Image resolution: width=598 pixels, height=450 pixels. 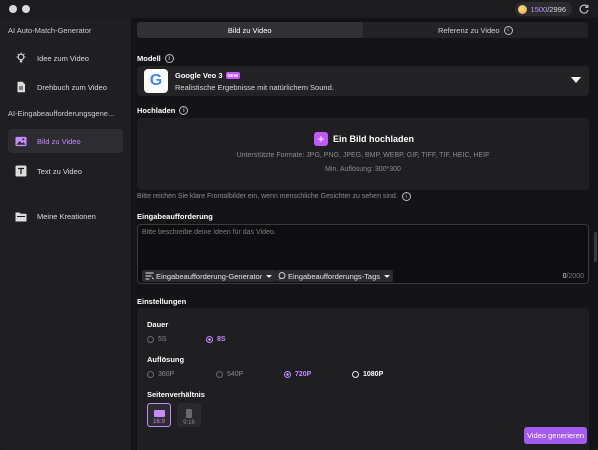 I want to click on tab-image-to-video: Bild zu Video, so click(x=250, y=30).